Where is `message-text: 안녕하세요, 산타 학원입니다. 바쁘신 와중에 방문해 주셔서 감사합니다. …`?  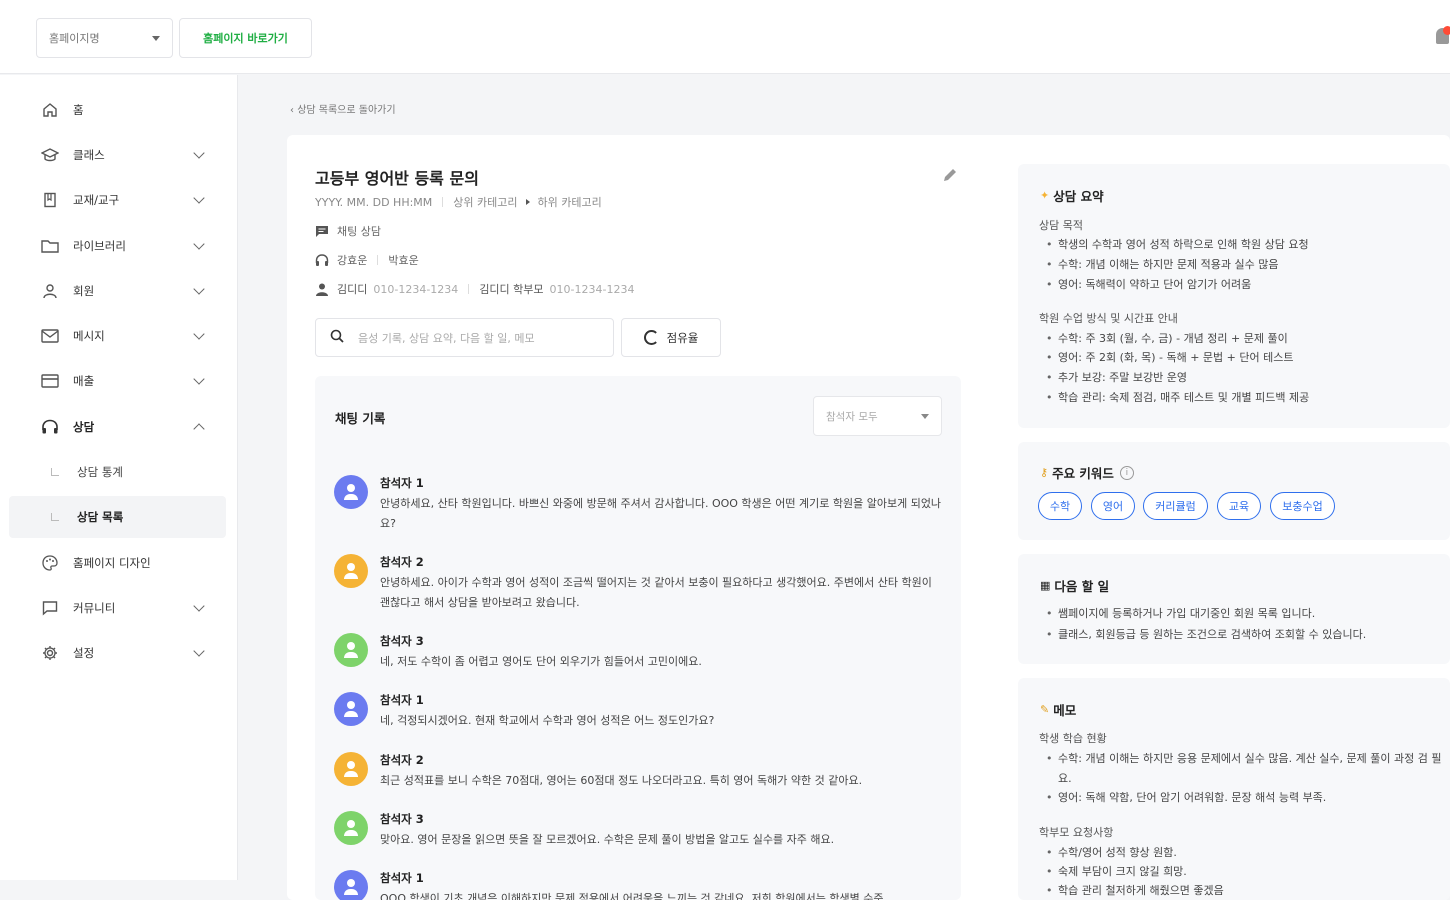
message-text: 안녕하세요, 산타 학원입니다. 바쁘신 와중에 방문해 주셔서 감사합니다. … is located at coordinates (661, 513).